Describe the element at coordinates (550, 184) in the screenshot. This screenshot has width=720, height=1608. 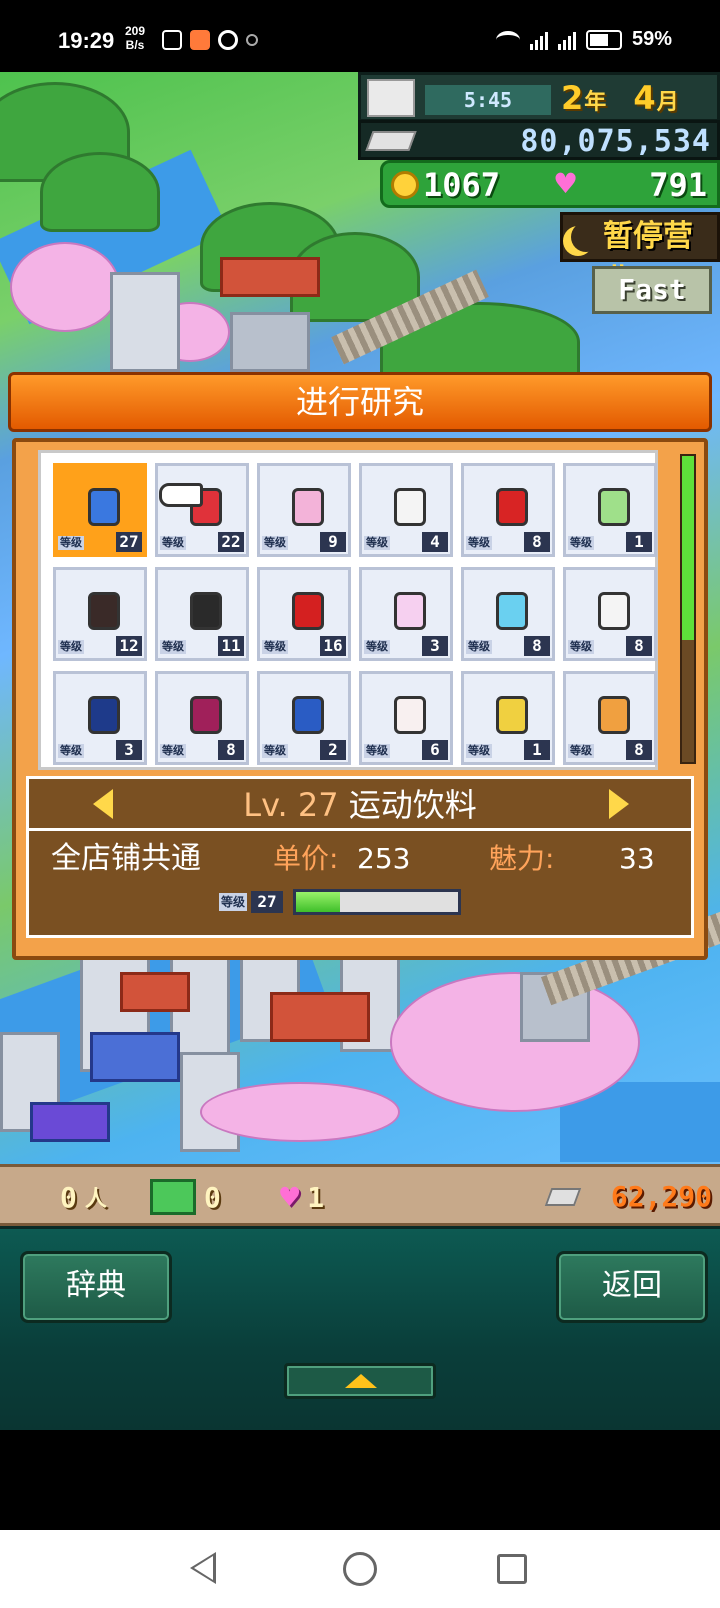
I see `hud-points-row: 1067 ♥ 791` at that location.